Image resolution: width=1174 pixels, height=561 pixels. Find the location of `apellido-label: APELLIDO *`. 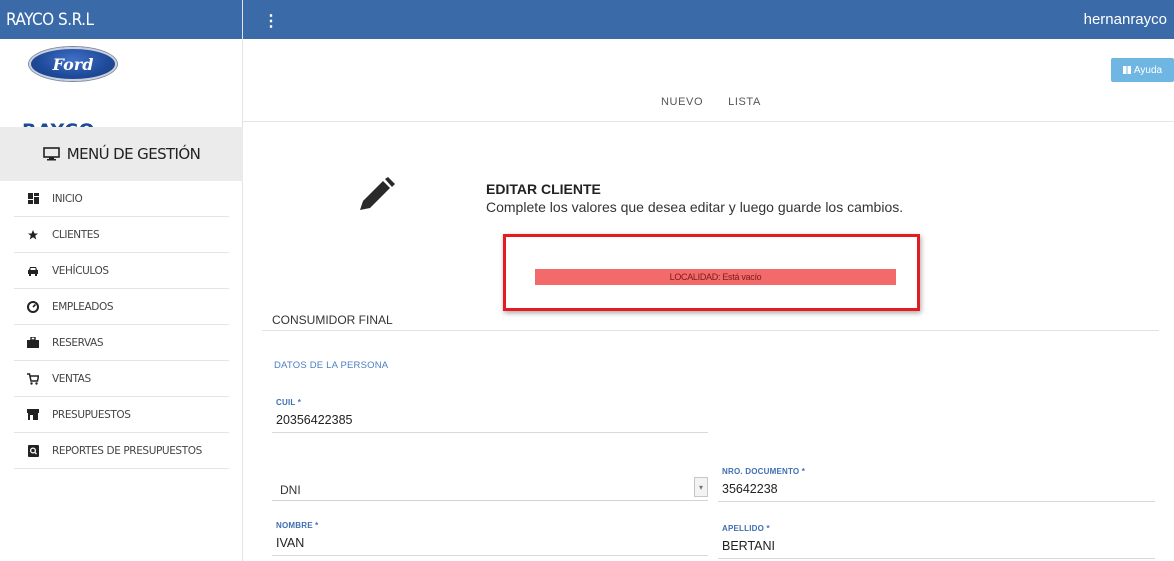

apellido-label: APELLIDO * is located at coordinates (746, 528).